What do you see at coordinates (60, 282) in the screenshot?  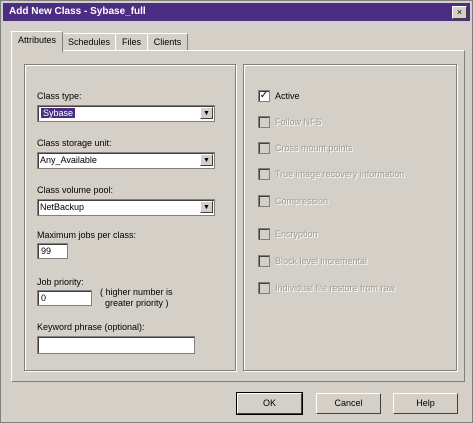 I see `job-priority-label: Job priority:` at bounding box center [60, 282].